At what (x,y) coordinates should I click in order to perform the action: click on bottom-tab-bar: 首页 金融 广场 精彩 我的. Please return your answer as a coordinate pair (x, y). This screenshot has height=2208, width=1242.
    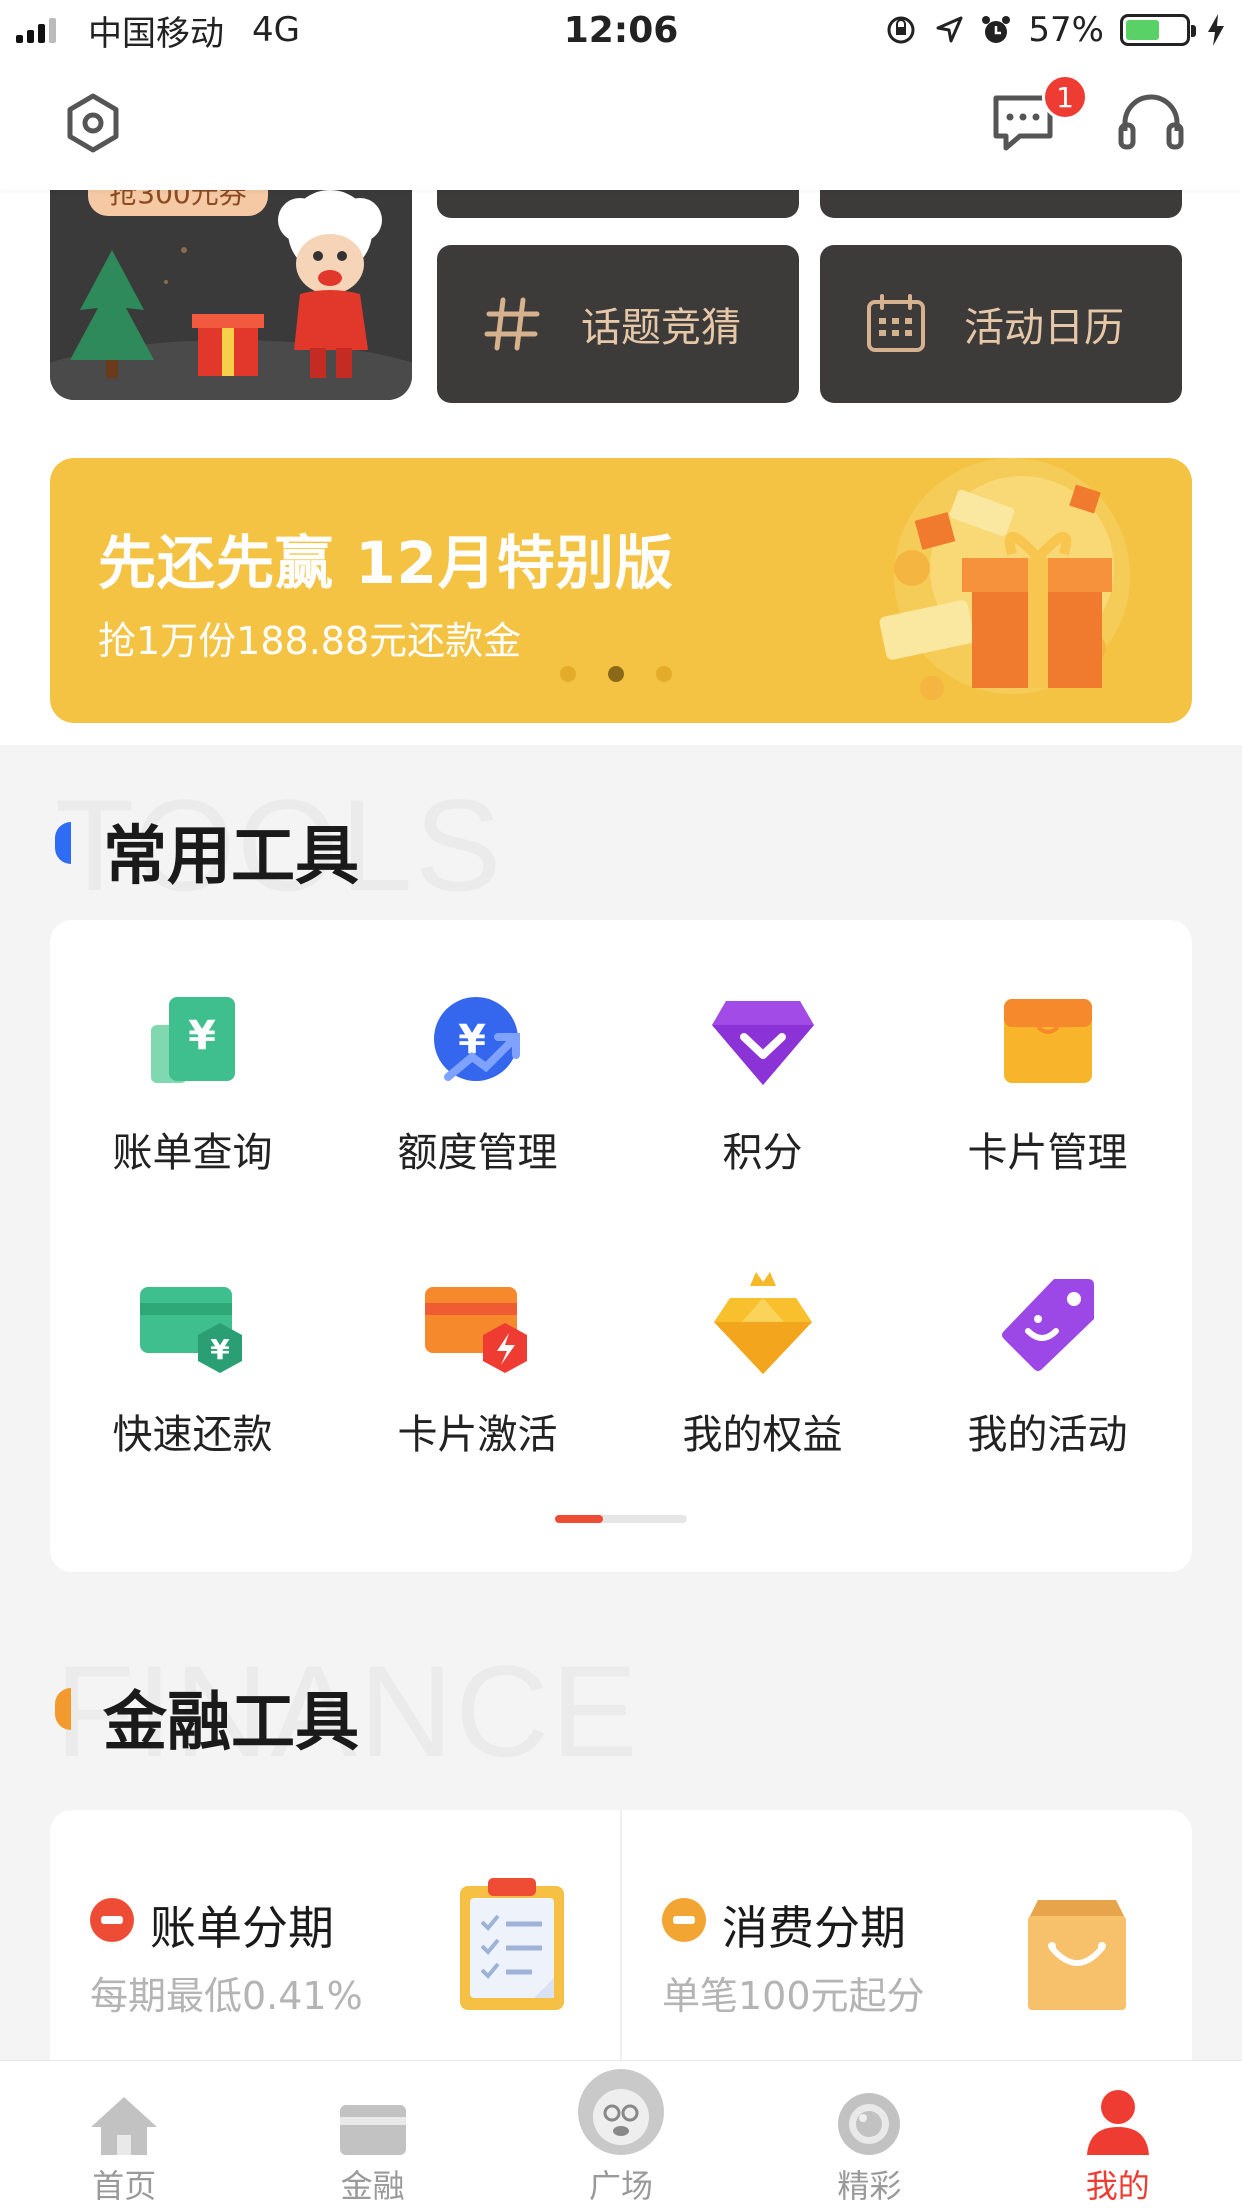
    Looking at the image, I should click on (621, 2134).